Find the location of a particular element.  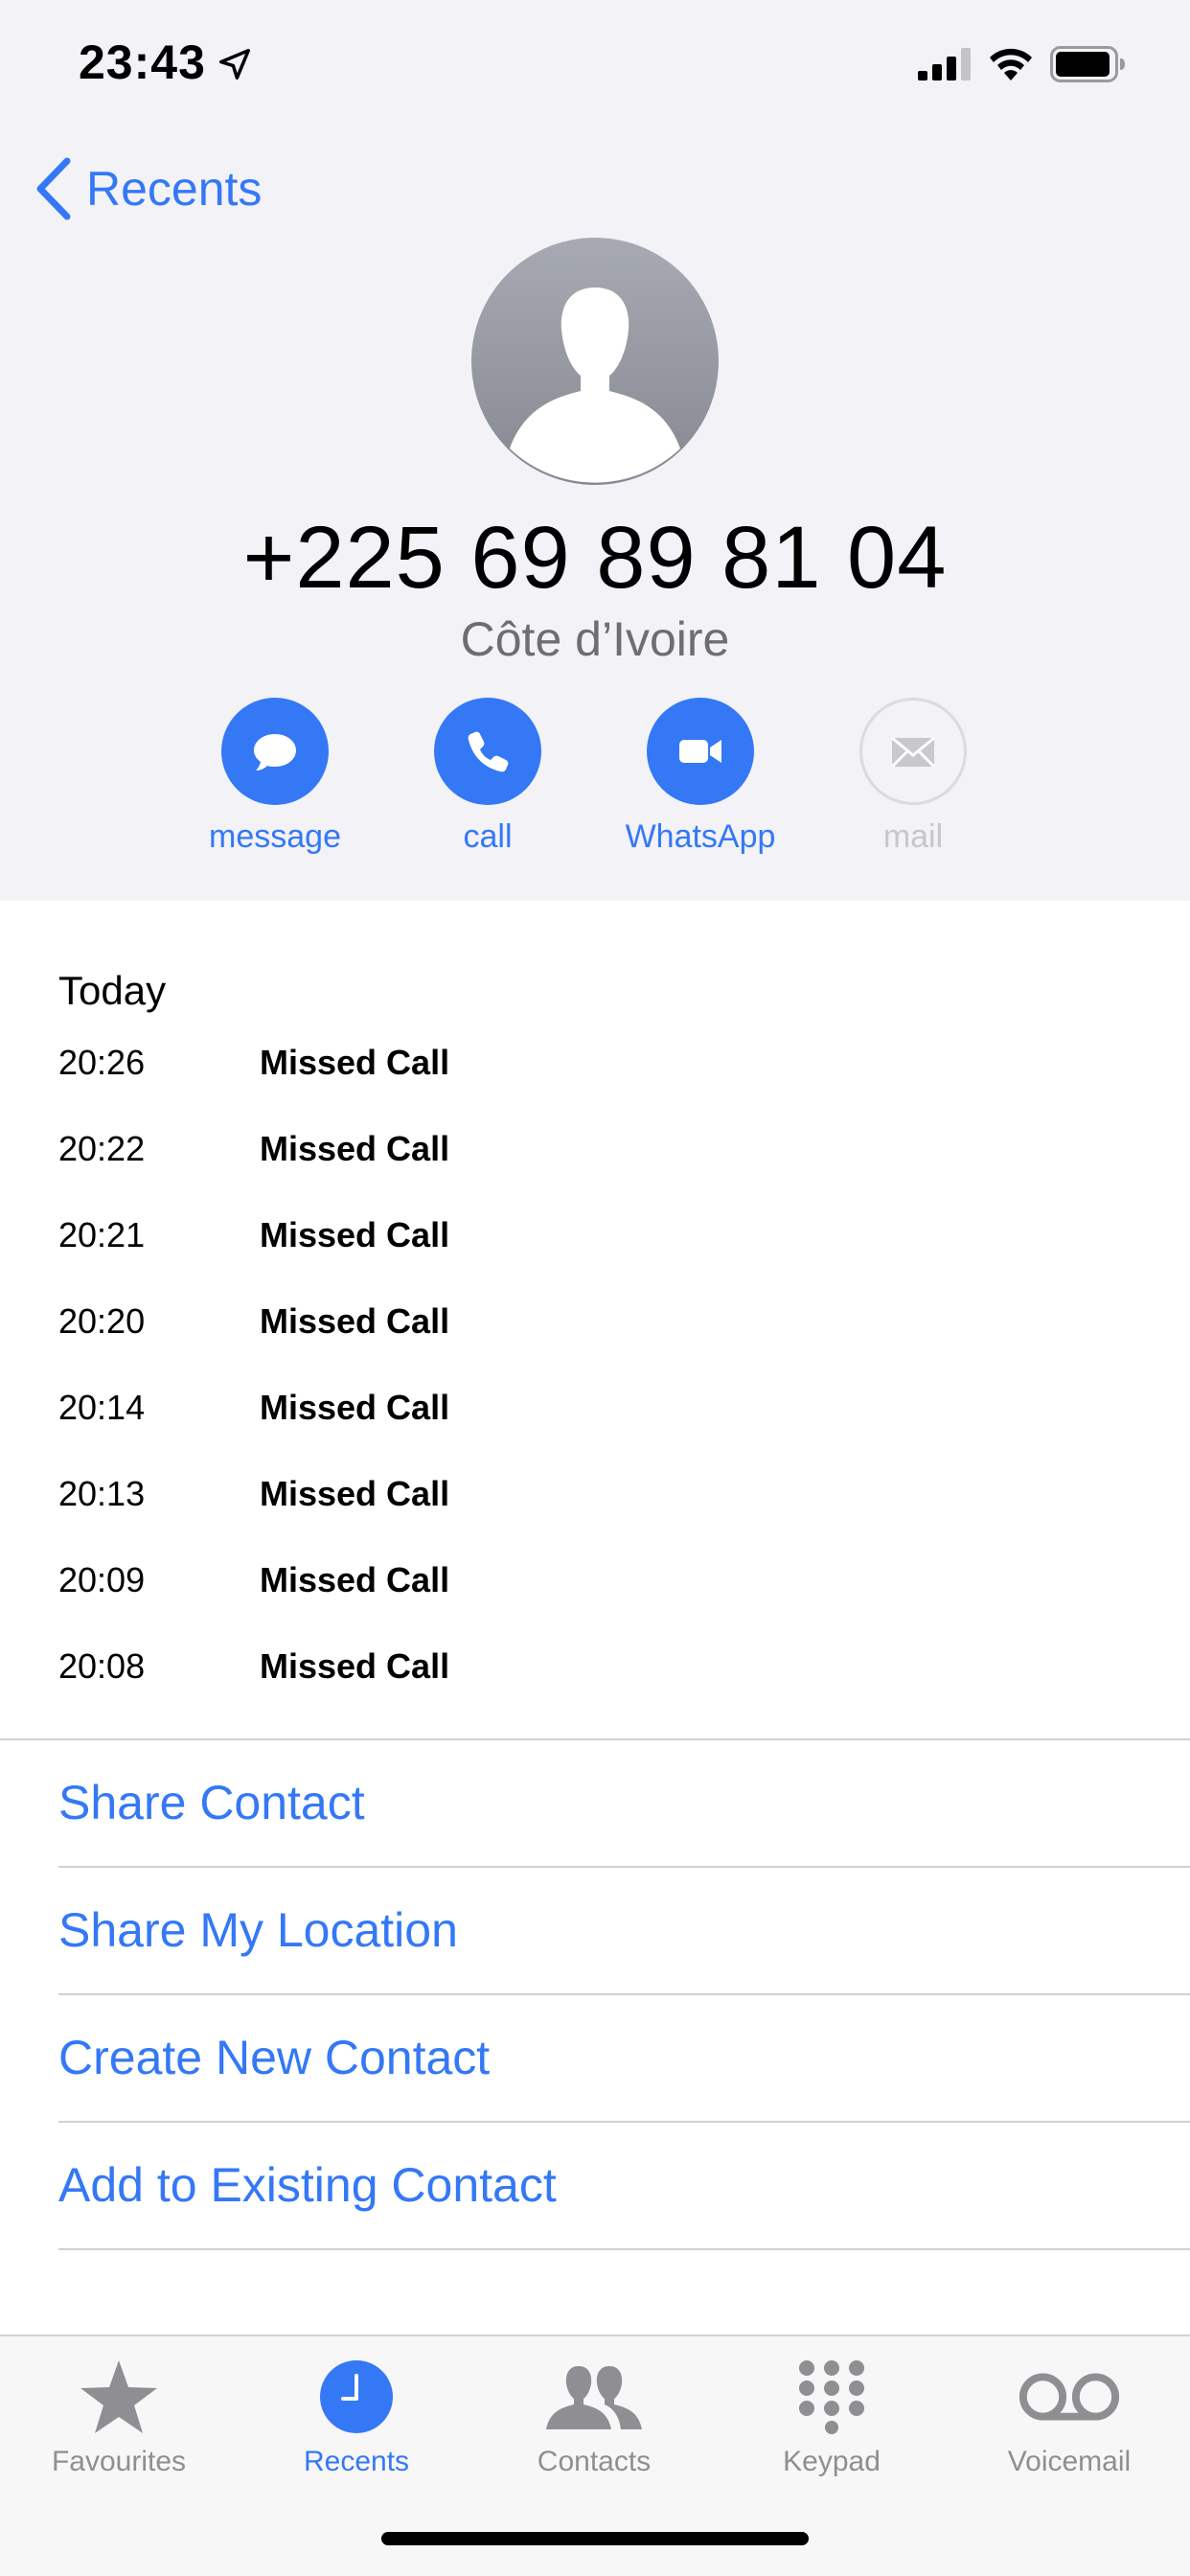

mail-action-label: mail is located at coordinates (913, 836).